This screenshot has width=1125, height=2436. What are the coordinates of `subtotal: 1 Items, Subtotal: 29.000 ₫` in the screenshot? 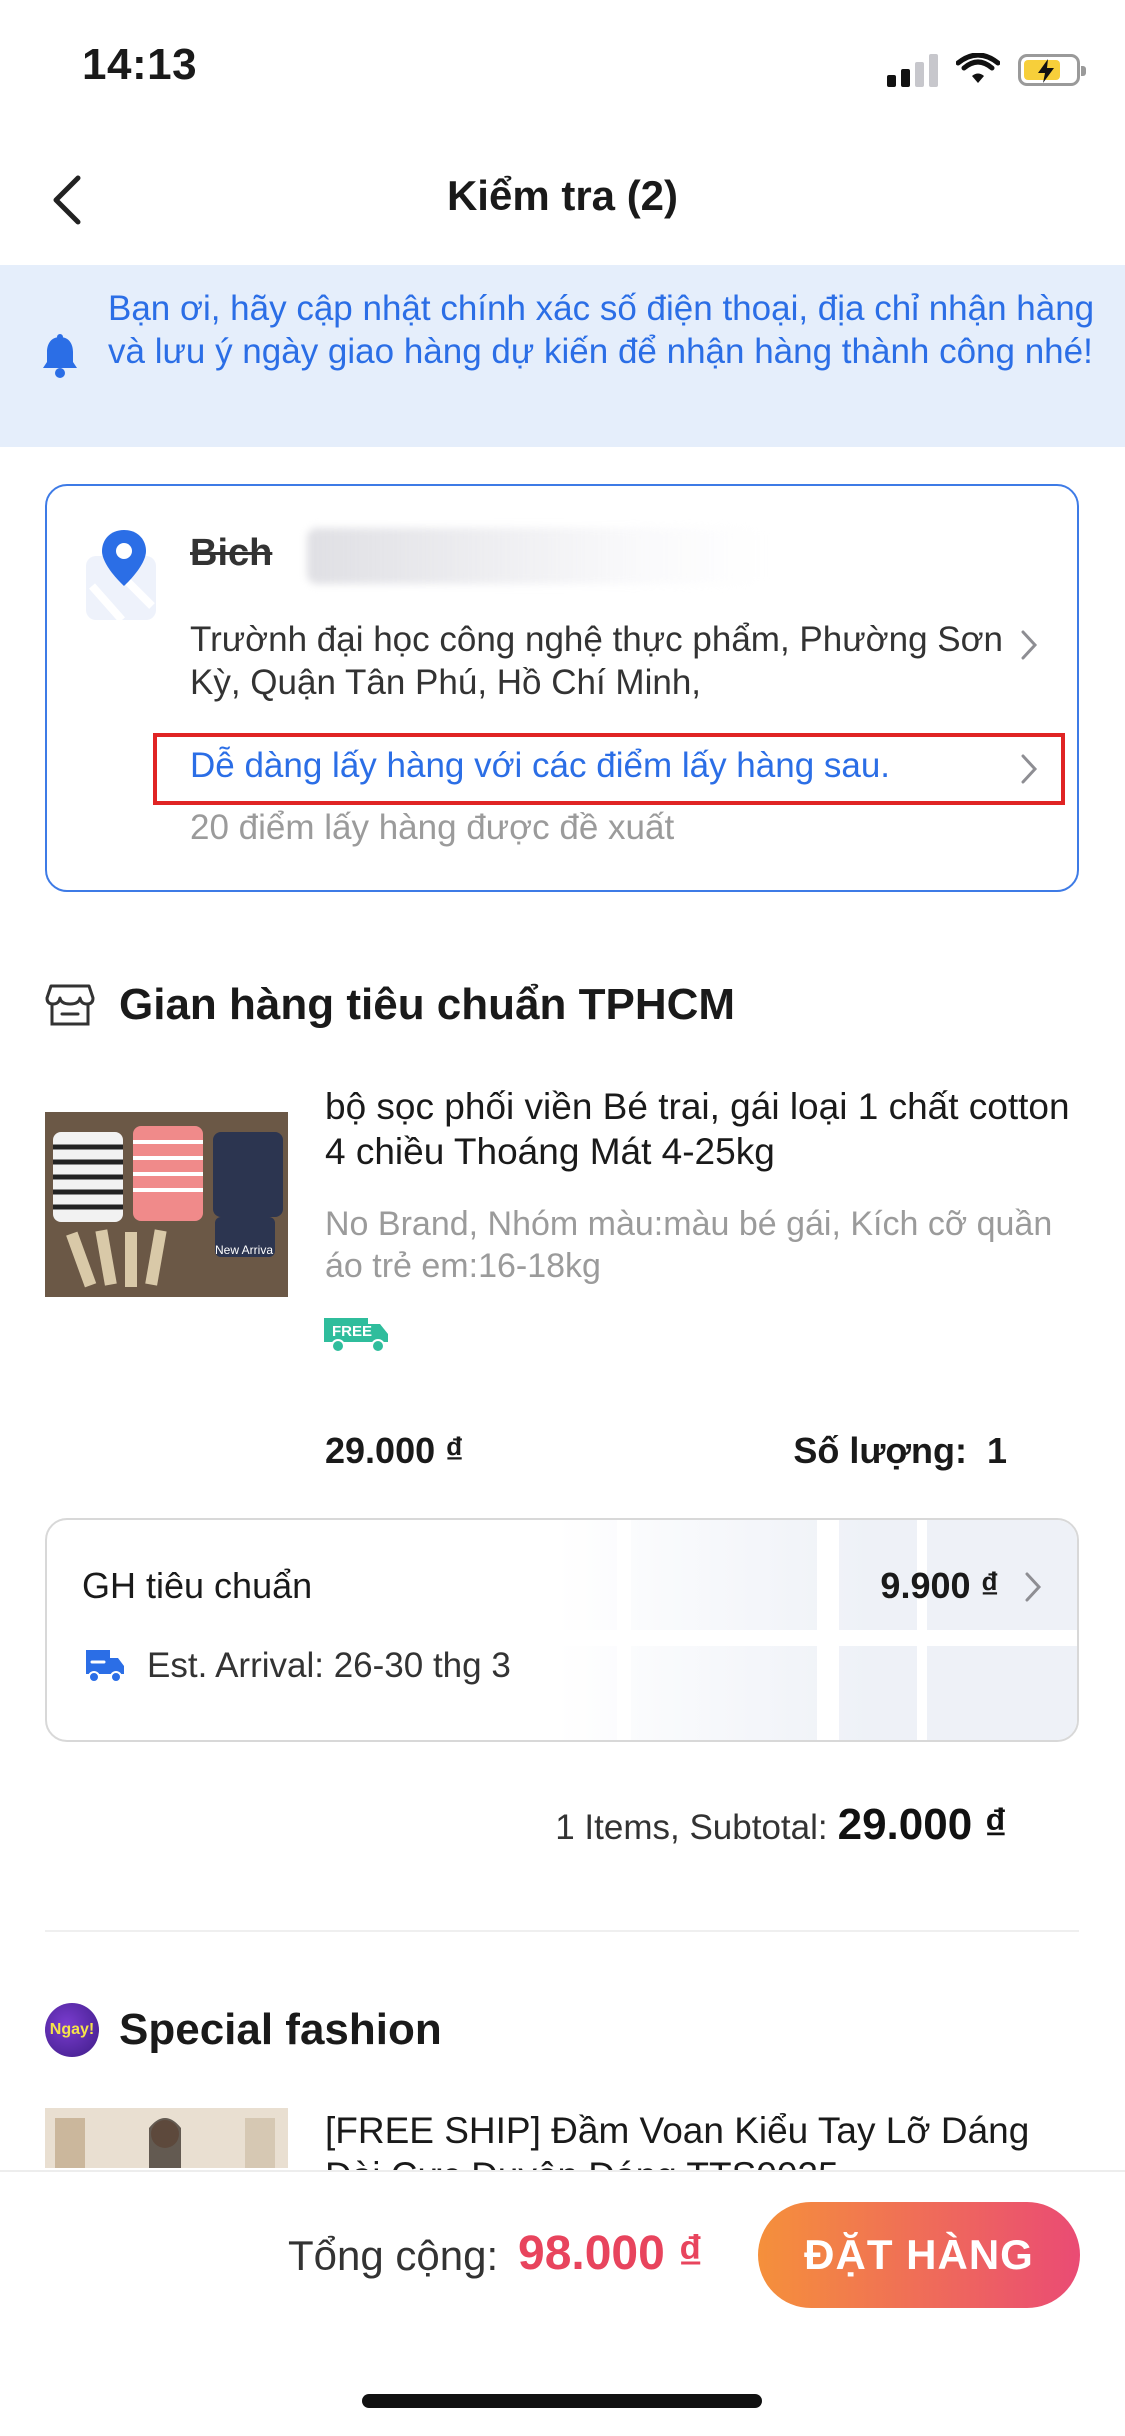 It's located at (781, 1825).